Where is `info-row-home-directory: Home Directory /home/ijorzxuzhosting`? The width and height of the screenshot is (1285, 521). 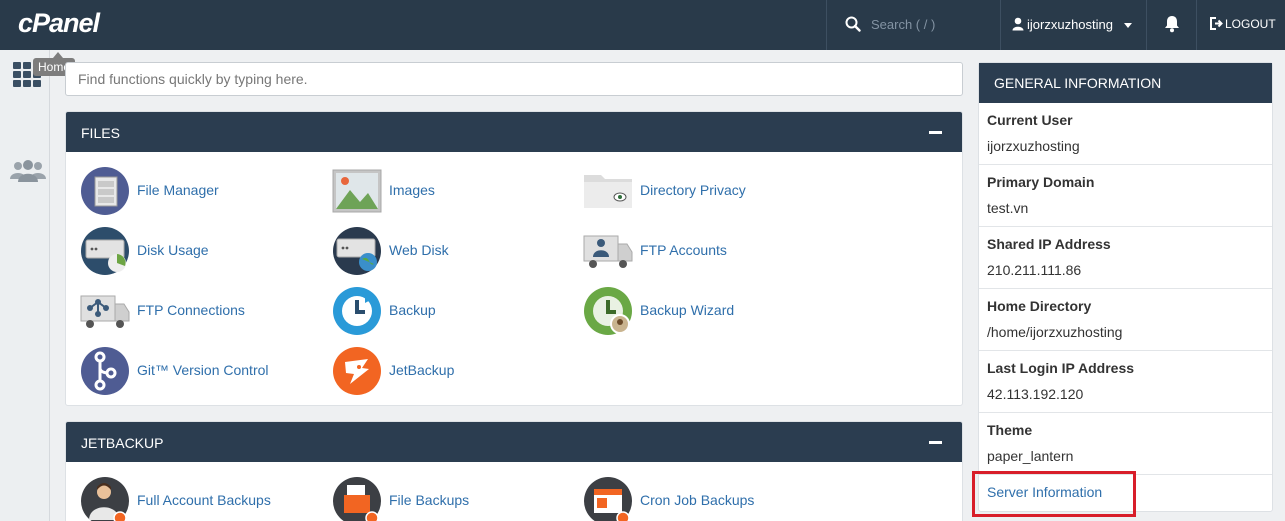 info-row-home-directory: Home Directory /home/ijorzxuzhosting is located at coordinates (1125, 320).